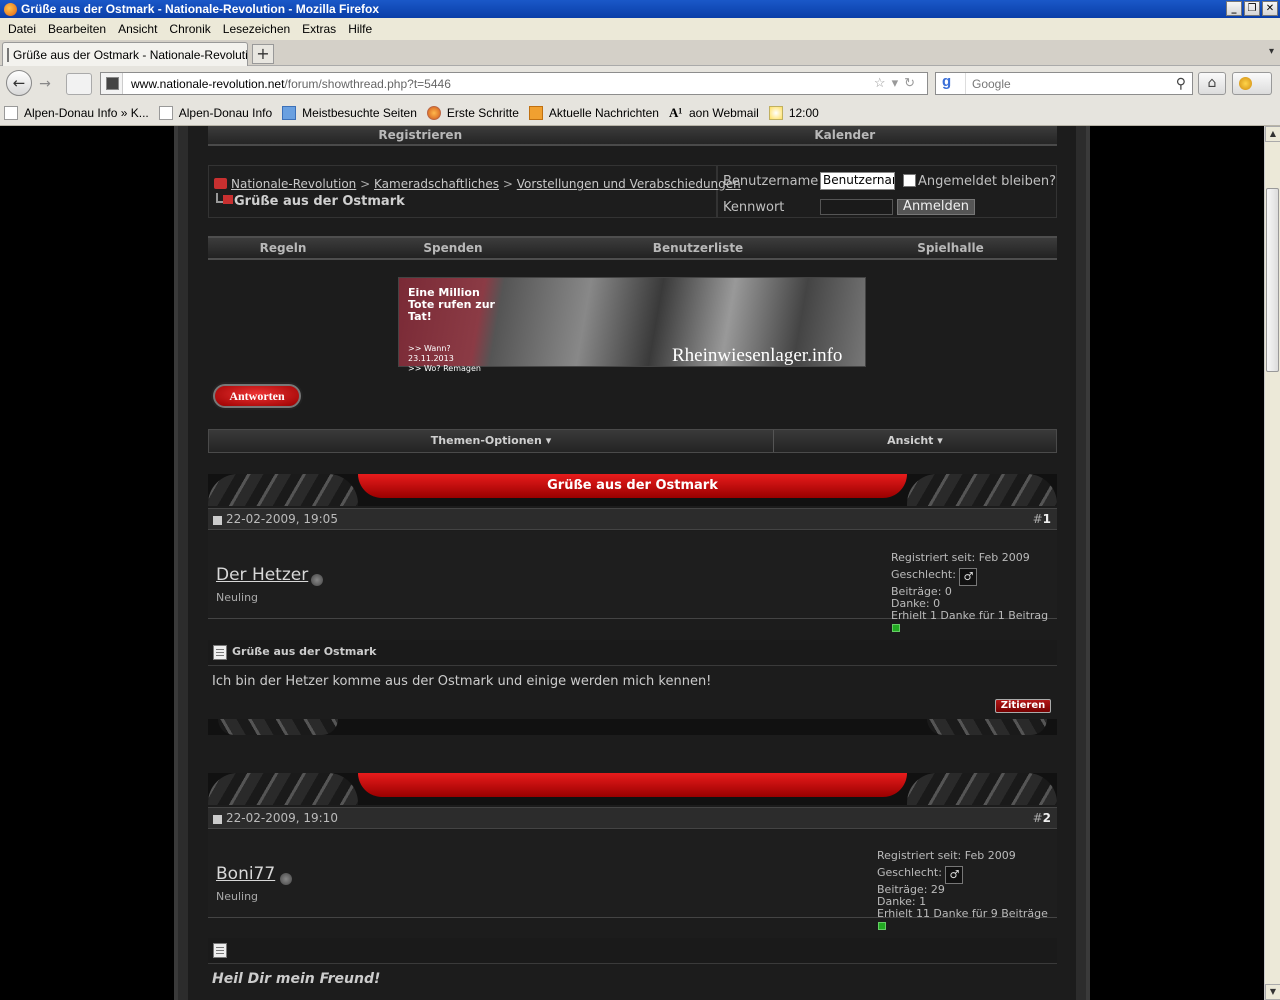 Image resolution: width=1280 pixels, height=1000 pixels. Describe the element at coordinates (632, 519) in the screenshot. I see `post-datebar: 22-02-2009, 19:05 #1` at that location.